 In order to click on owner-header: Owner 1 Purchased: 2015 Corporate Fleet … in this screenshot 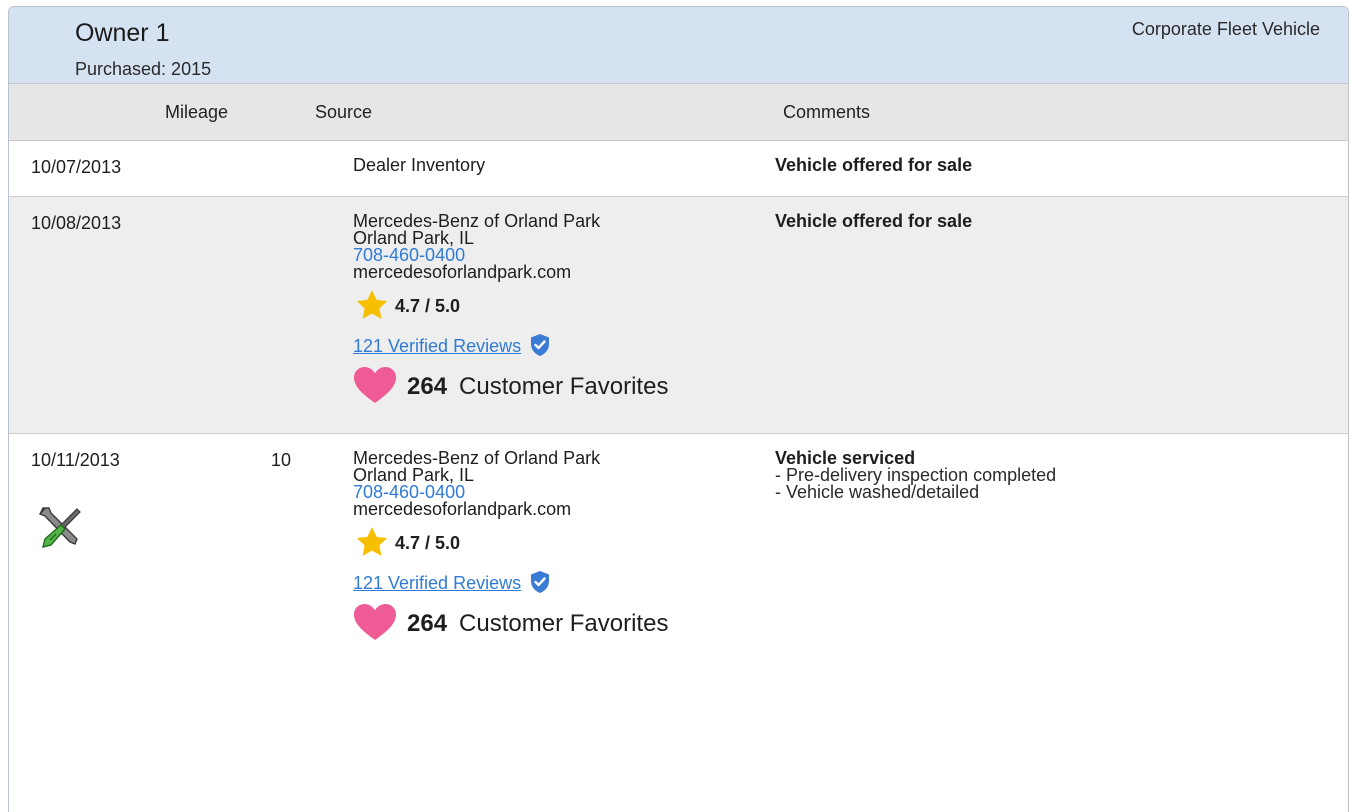, I will do `click(678, 45)`.